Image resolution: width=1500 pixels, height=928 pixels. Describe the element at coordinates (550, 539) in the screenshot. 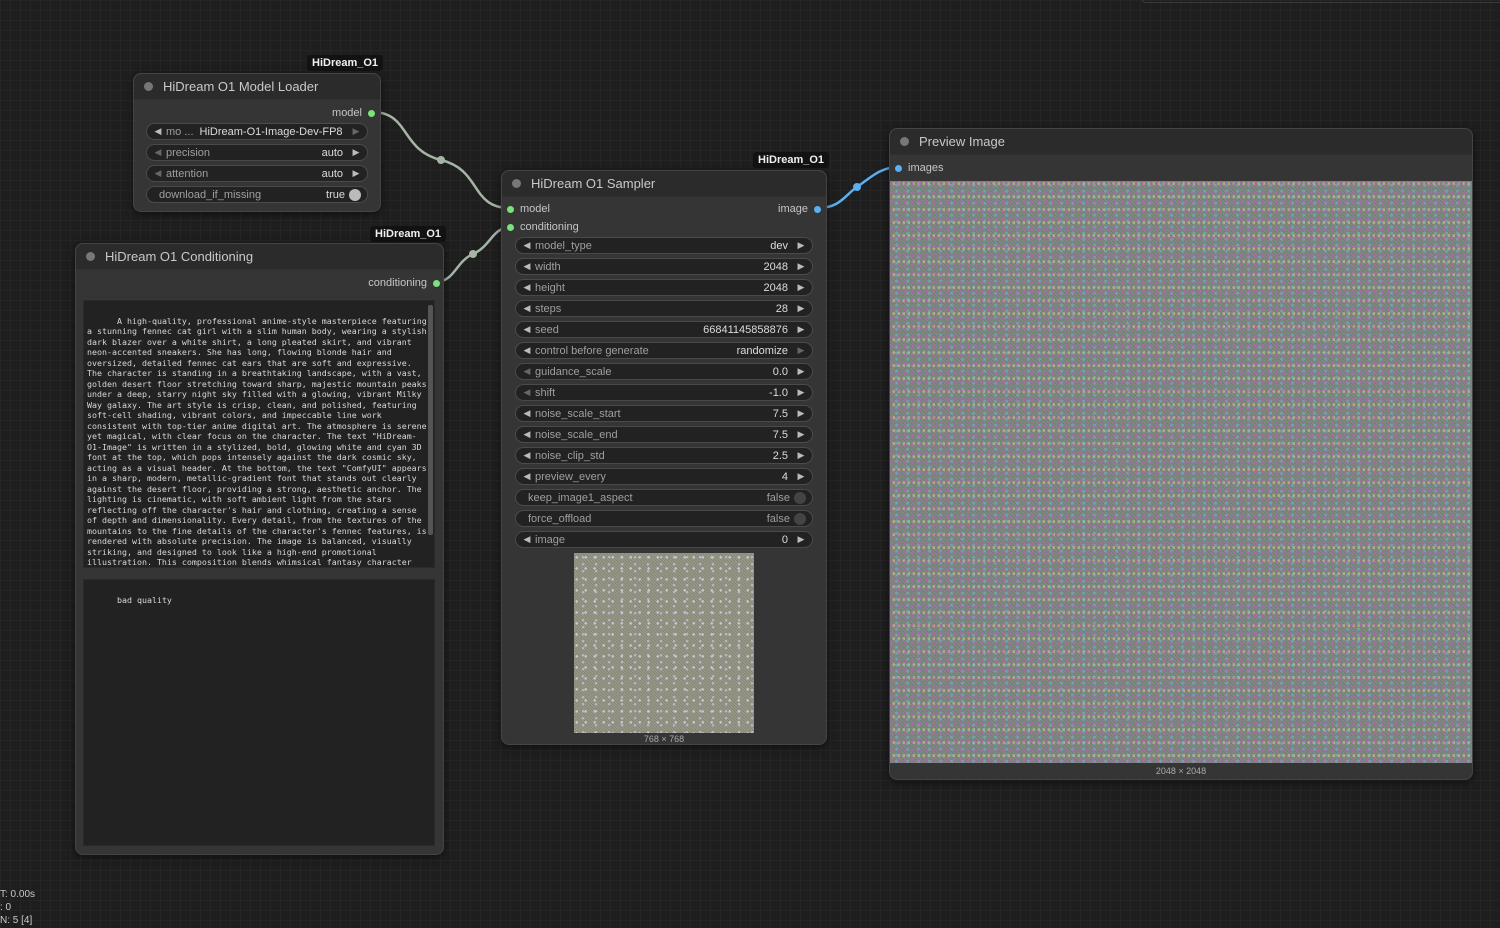

I see `widget-label: image` at that location.